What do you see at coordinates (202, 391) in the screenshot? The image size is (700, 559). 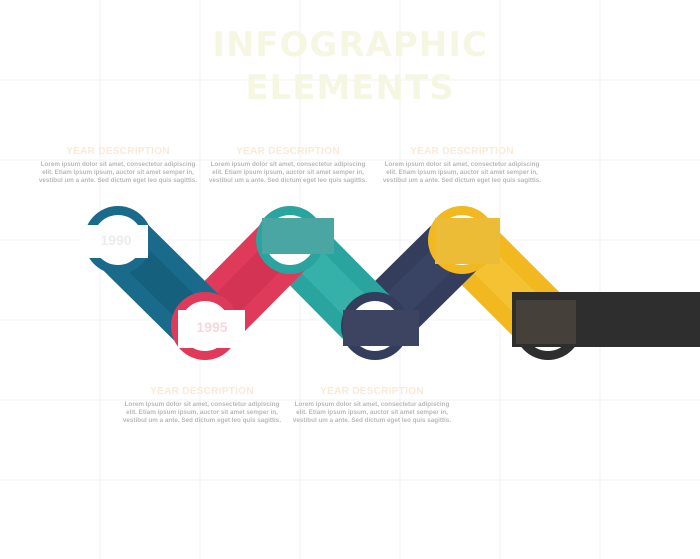 I see `bottom-label-1-heading: YEAR DESCRIPTION` at bounding box center [202, 391].